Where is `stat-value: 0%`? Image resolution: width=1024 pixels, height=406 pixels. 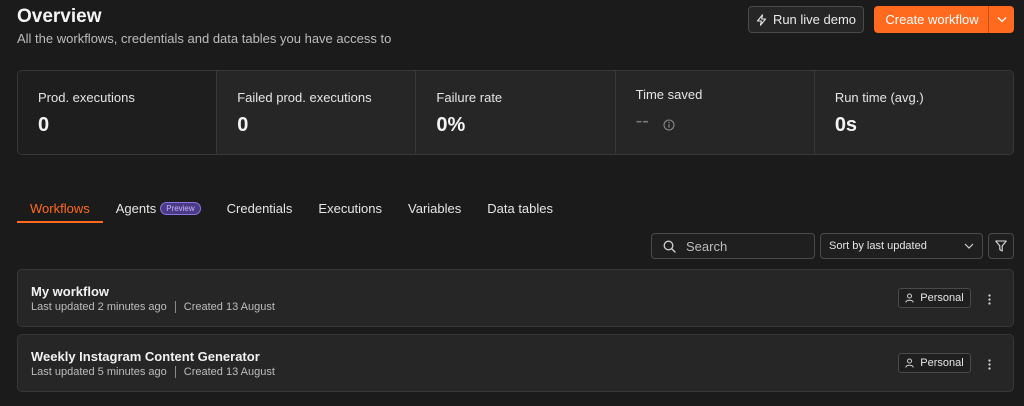 stat-value: 0% is located at coordinates (451, 125).